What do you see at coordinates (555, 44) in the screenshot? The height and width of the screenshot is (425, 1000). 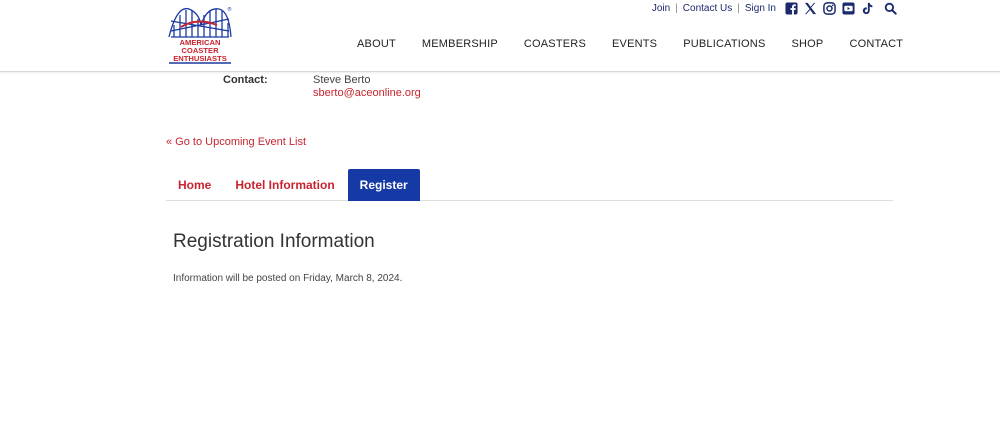 I see `nav-coasters: COASTERS` at bounding box center [555, 44].